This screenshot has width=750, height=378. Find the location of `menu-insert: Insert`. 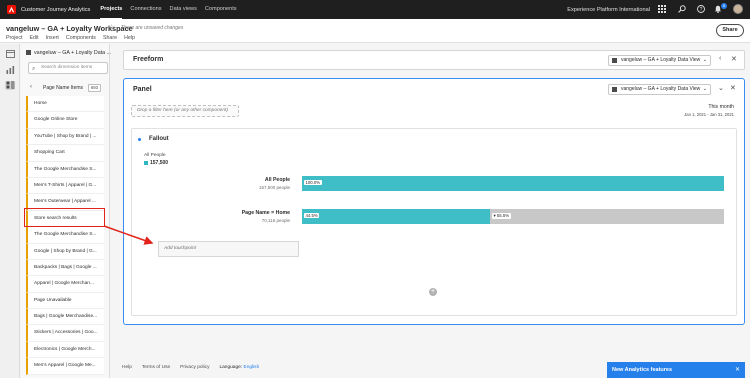

menu-insert: Insert is located at coordinates (52, 38).